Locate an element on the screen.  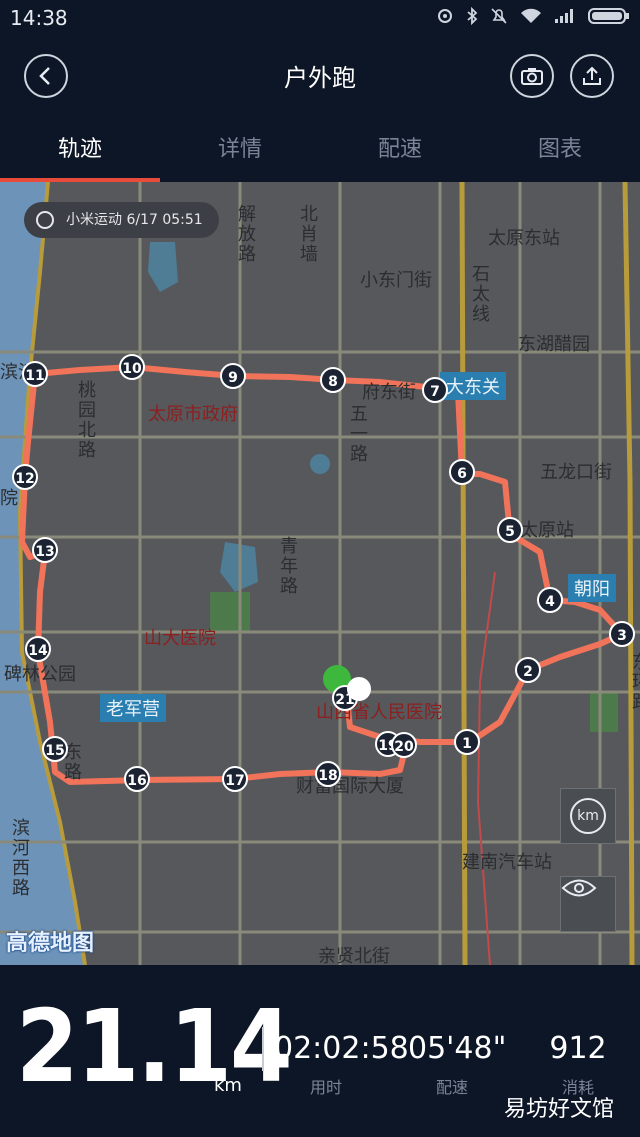
visibility-toggle-button is located at coordinates (588, 904).